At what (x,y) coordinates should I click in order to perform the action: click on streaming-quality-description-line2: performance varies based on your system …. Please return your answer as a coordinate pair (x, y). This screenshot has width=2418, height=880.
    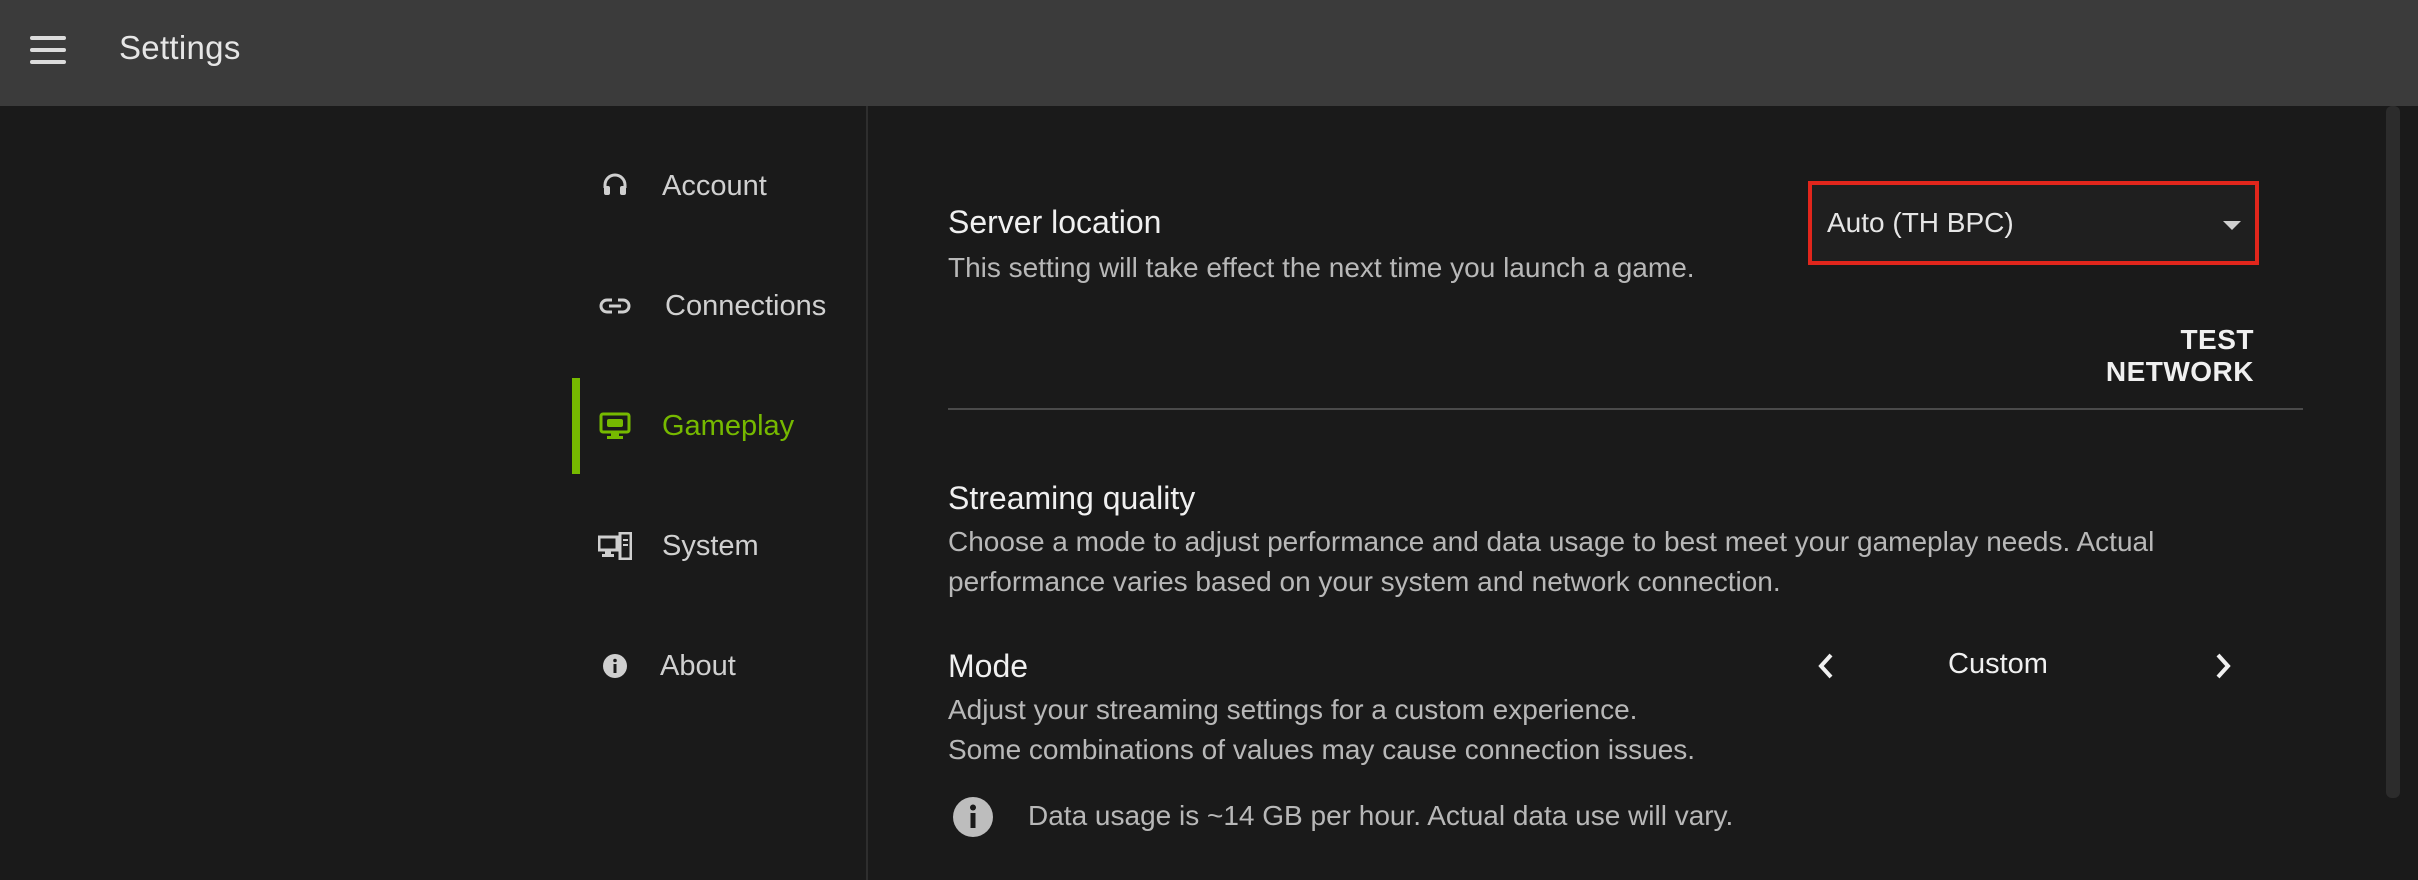
    Looking at the image, I should click on (1364, 581).